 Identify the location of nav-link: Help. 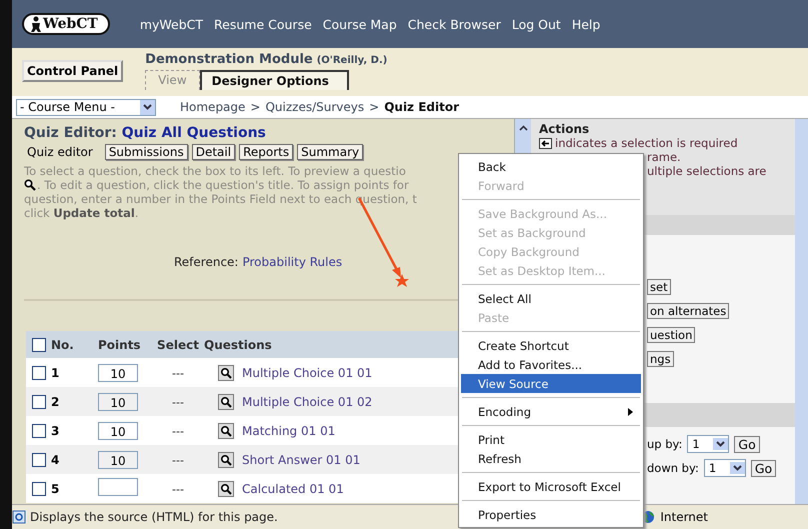
(586, 24).